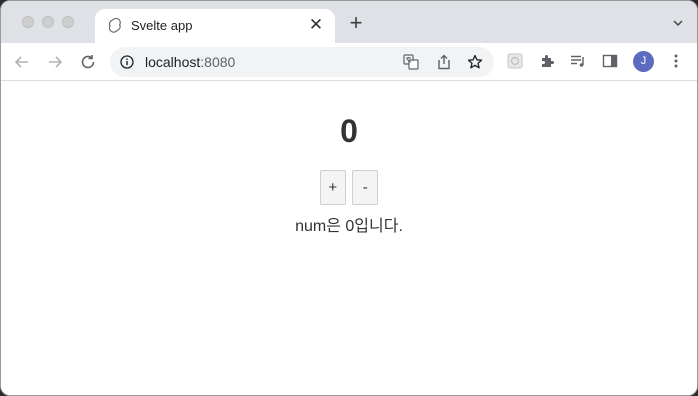 Image resolution: width=698 pixels, height=396 pixels. I want to click on tab-close-icon: ✕, so click(316, 25).